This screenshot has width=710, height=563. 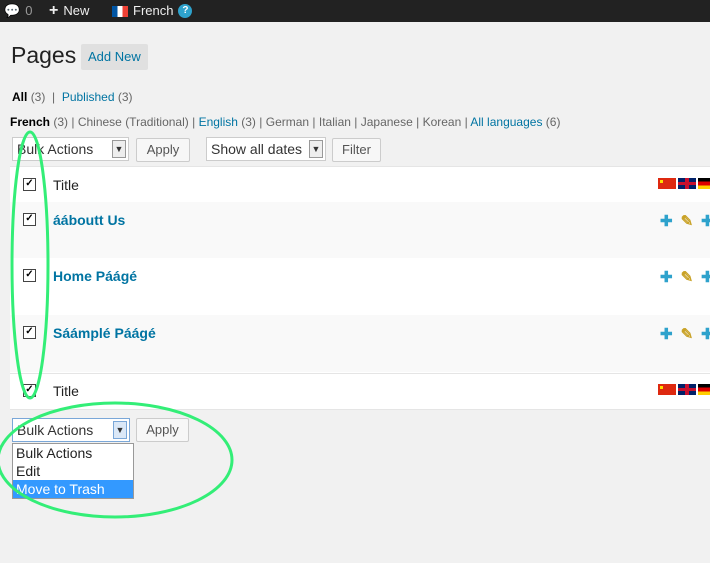 I want to click on help-icon: ?, so click(x=185, y=11).